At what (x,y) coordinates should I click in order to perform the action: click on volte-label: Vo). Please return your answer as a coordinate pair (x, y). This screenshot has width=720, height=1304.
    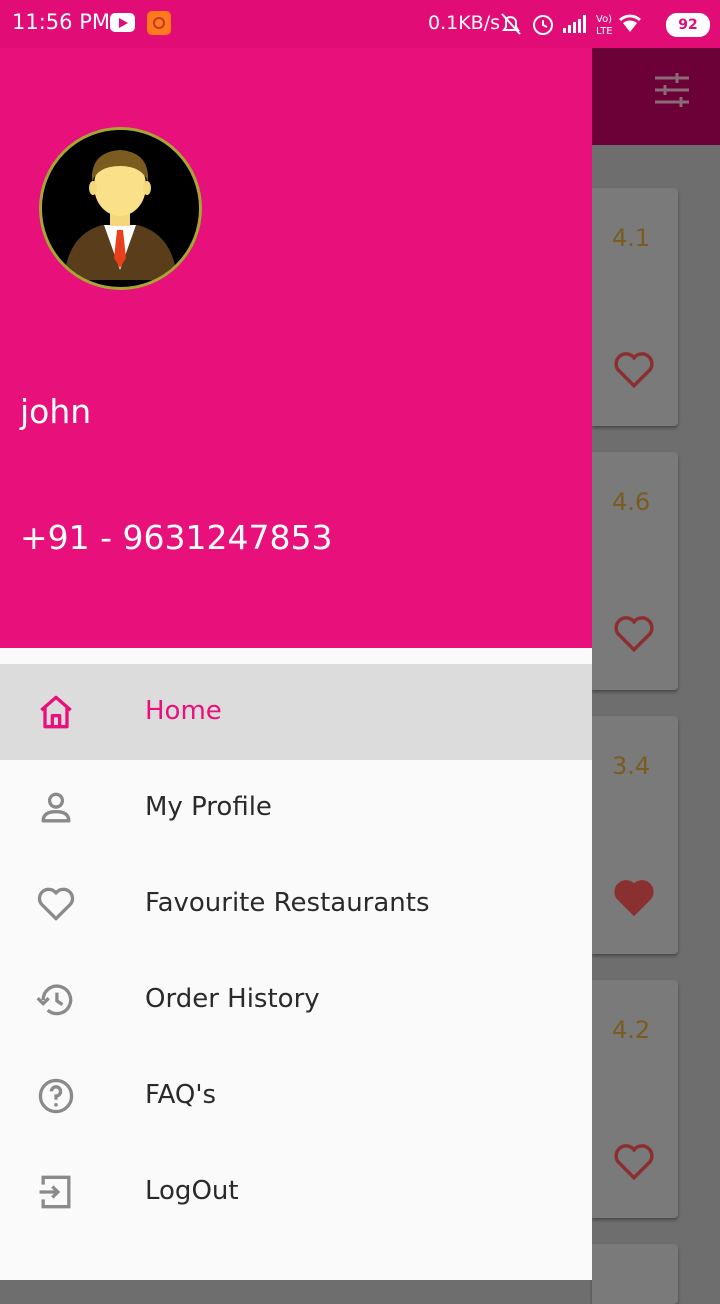
    Looking at the image, I should click on (604, 19).